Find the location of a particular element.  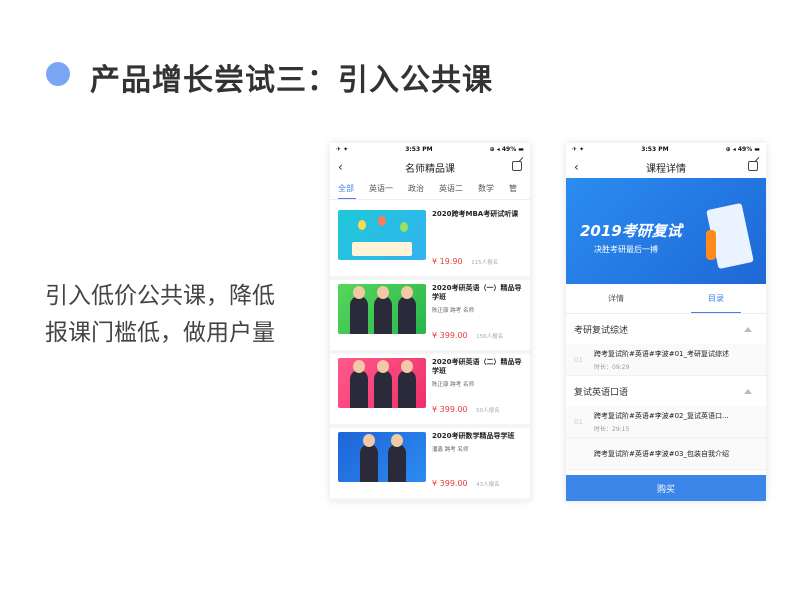

category-tabs: 全部 英语一 政治 英语二 数学 管 is located at coordinates (430, 189).